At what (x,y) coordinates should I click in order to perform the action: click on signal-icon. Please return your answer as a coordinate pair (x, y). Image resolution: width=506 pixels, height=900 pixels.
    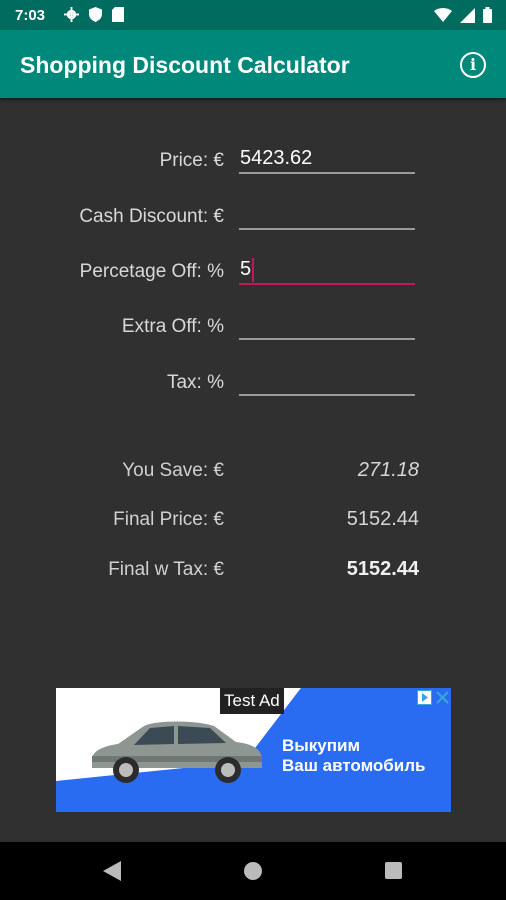
    Looking at the image, I should click on (467, 15).